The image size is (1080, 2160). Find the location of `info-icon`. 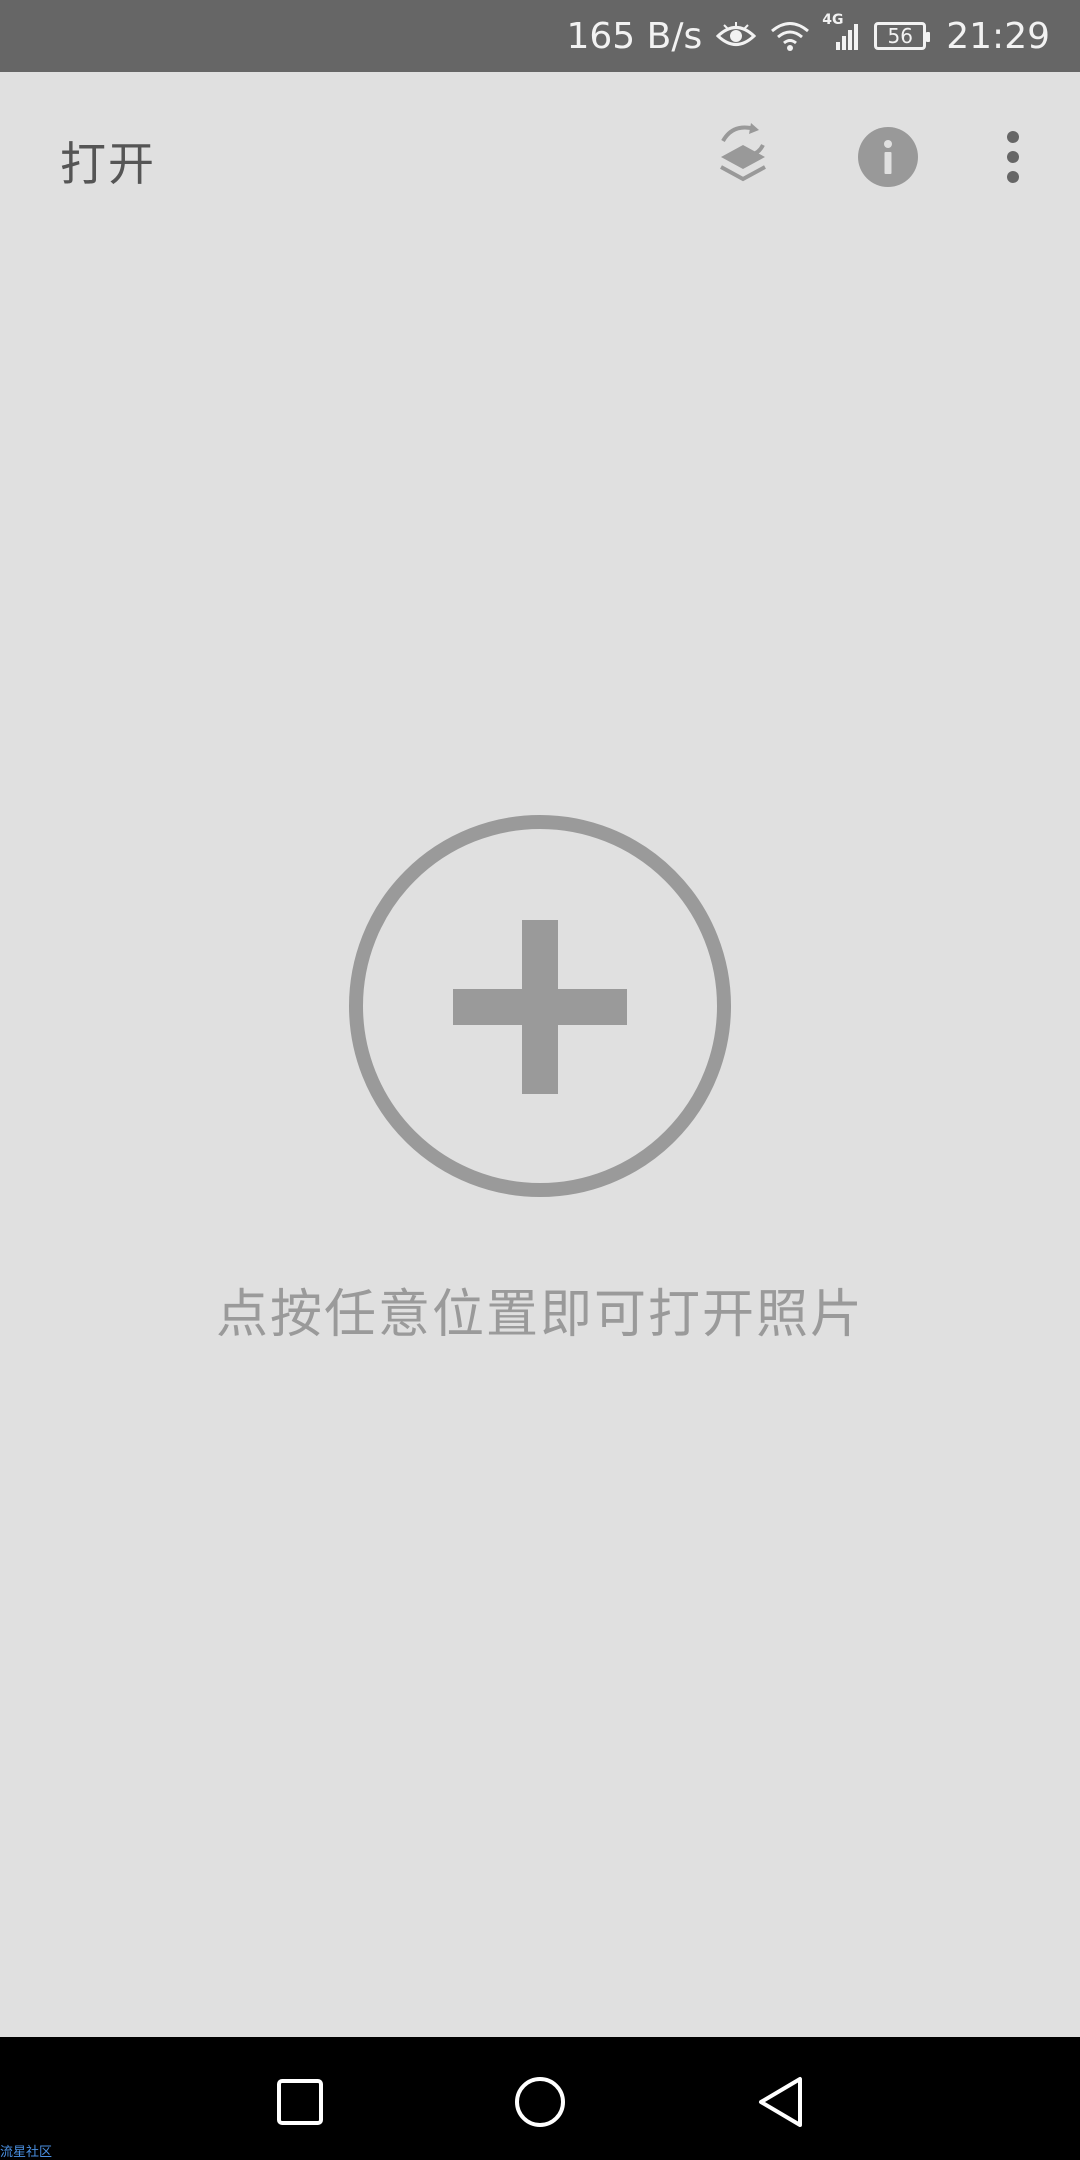

info-icon is located at coordinates (888, 157).